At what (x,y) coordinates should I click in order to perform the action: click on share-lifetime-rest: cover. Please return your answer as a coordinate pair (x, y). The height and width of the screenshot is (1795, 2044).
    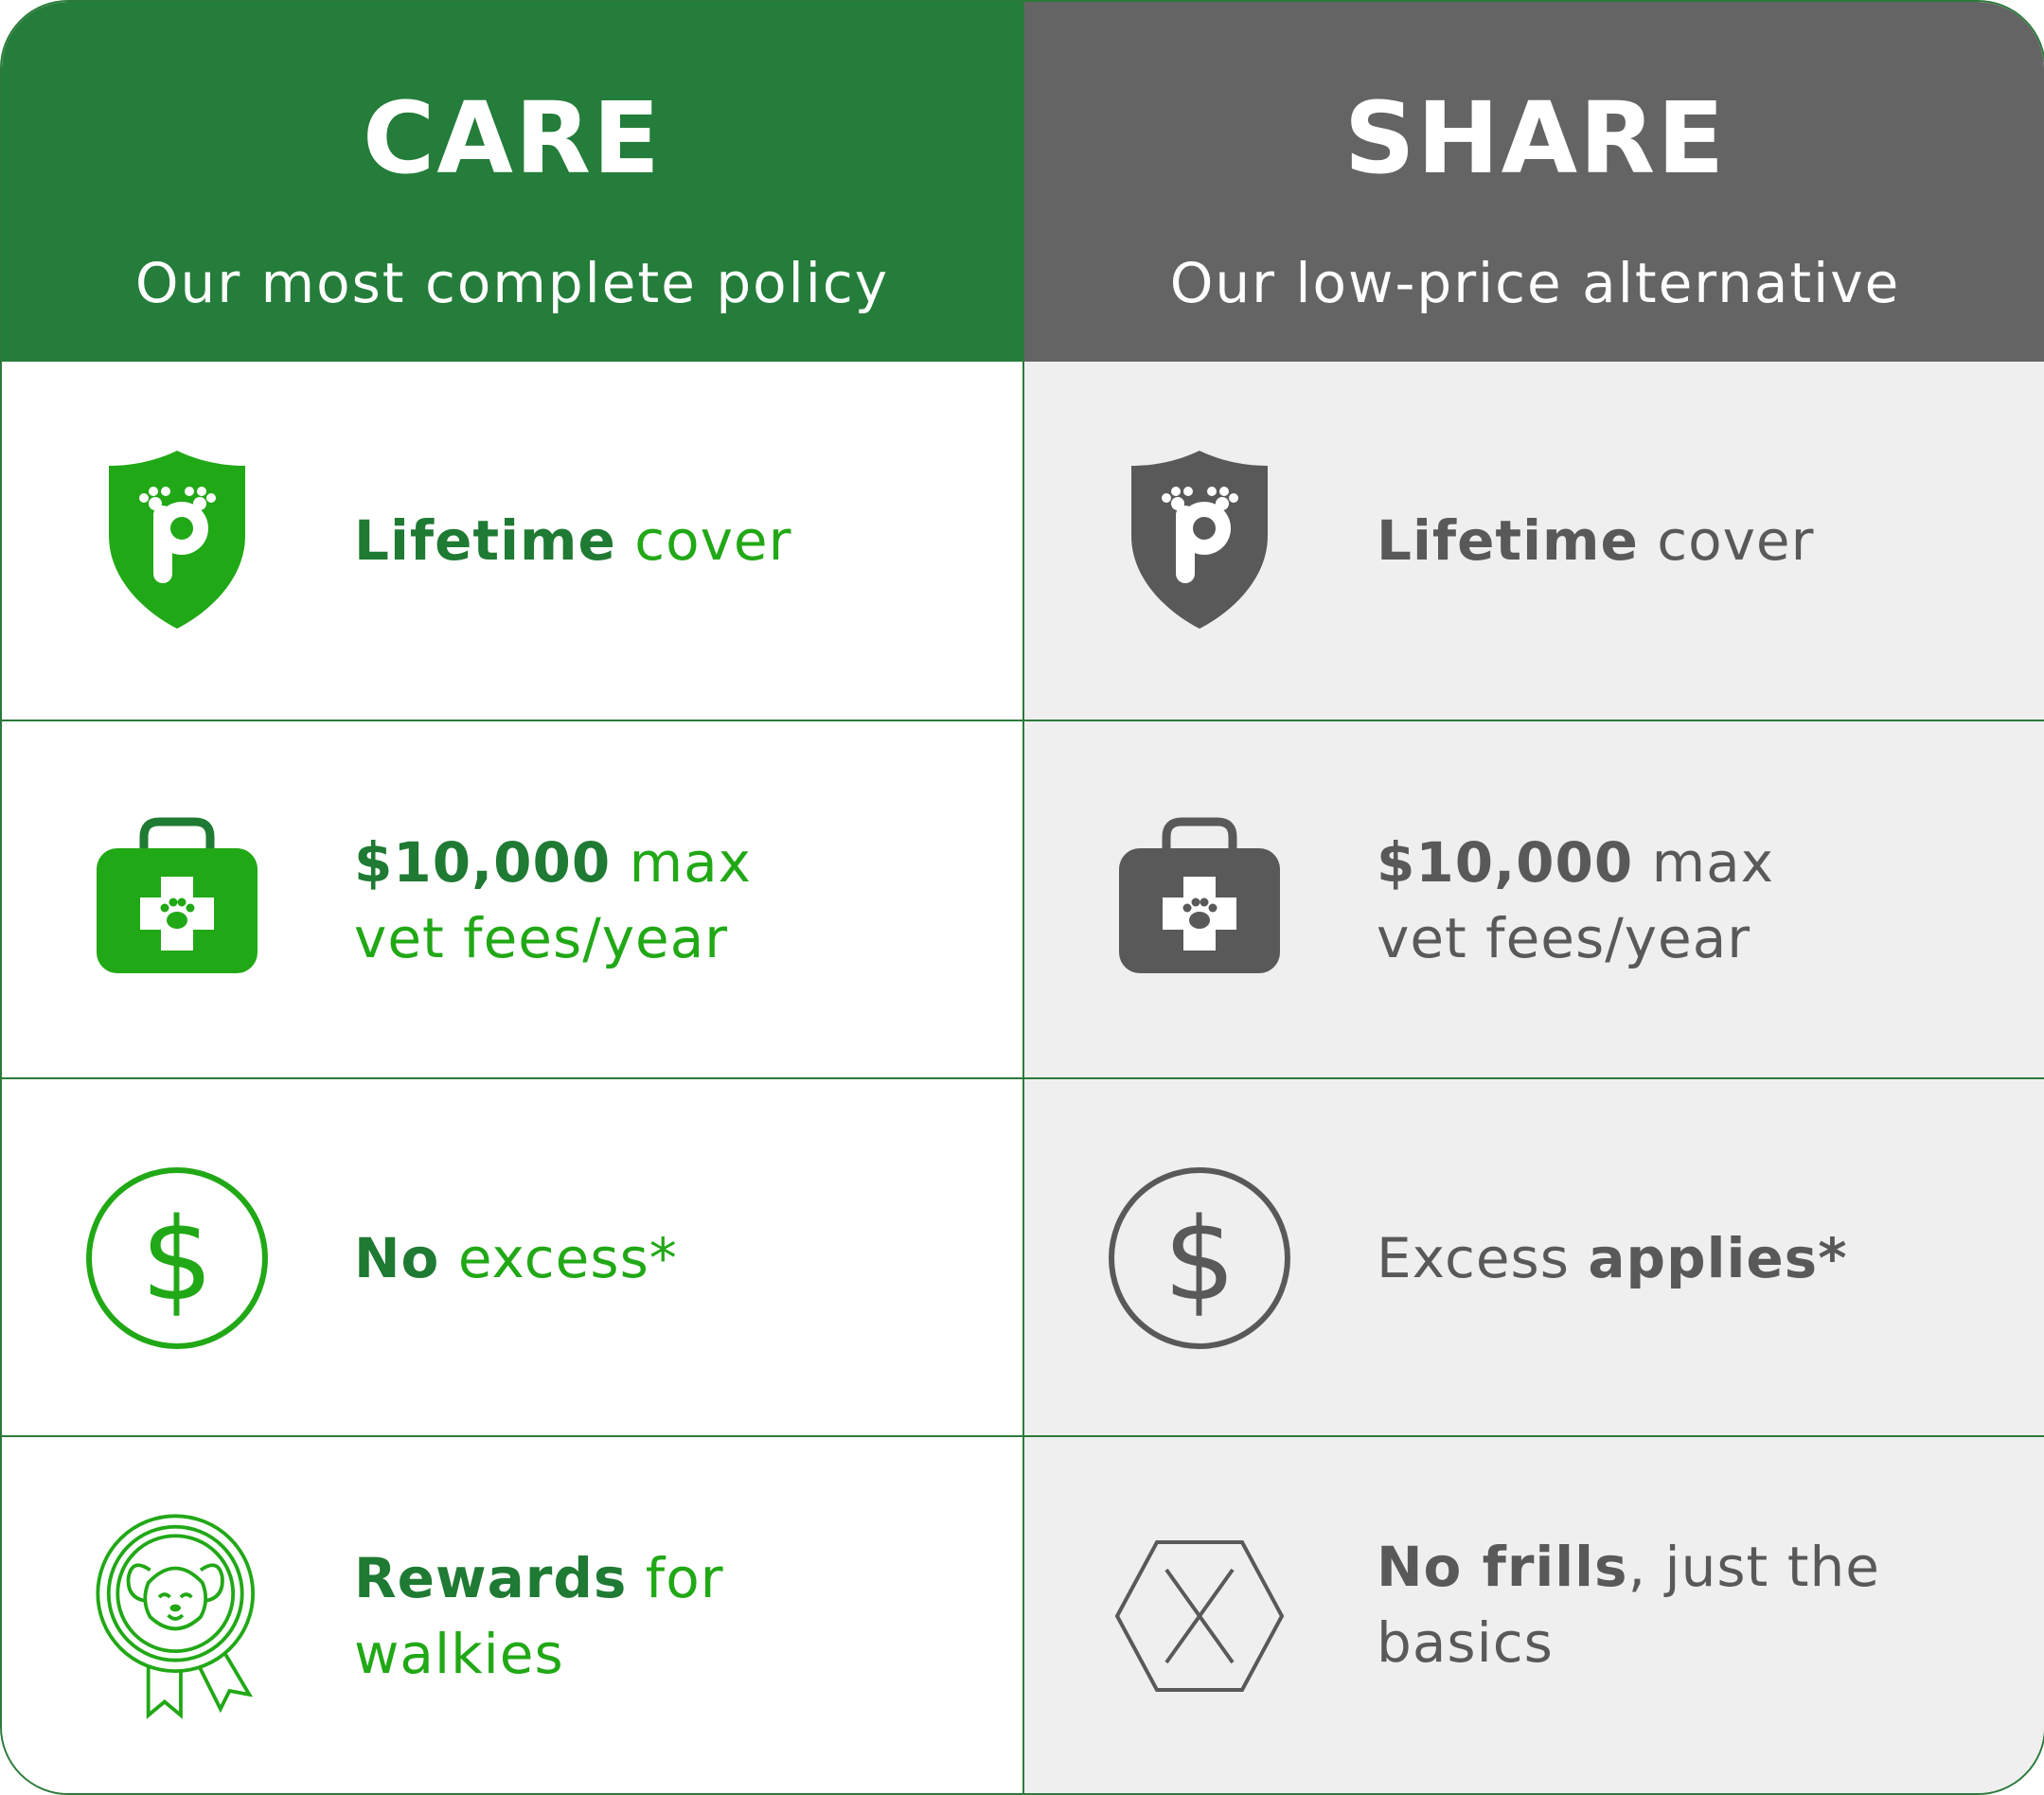
    Looking at the image, I should click on (1726, 540).